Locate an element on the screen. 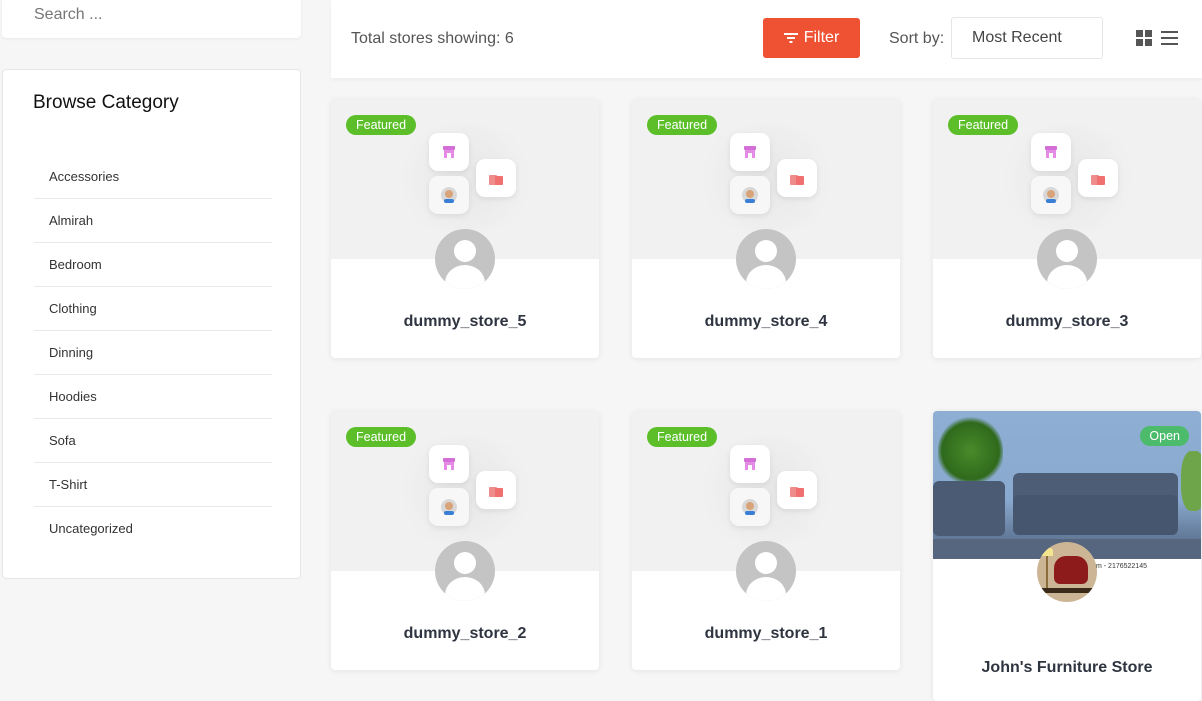 This screenshot has height=701, width=1202. category-link: Almirah is located at coordinates (71, 220).